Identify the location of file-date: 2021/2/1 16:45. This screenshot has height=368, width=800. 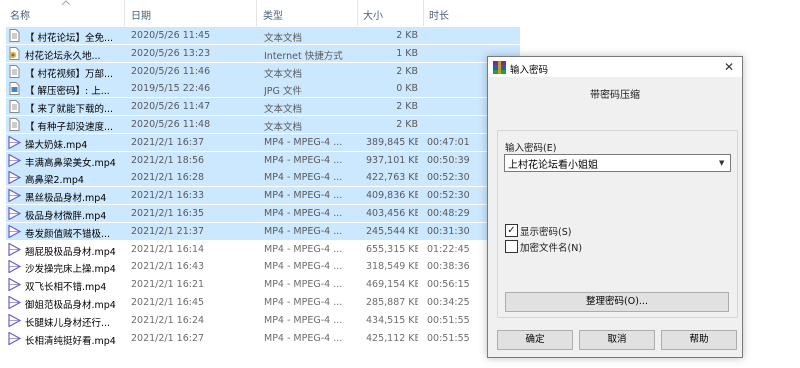
(168, 302).